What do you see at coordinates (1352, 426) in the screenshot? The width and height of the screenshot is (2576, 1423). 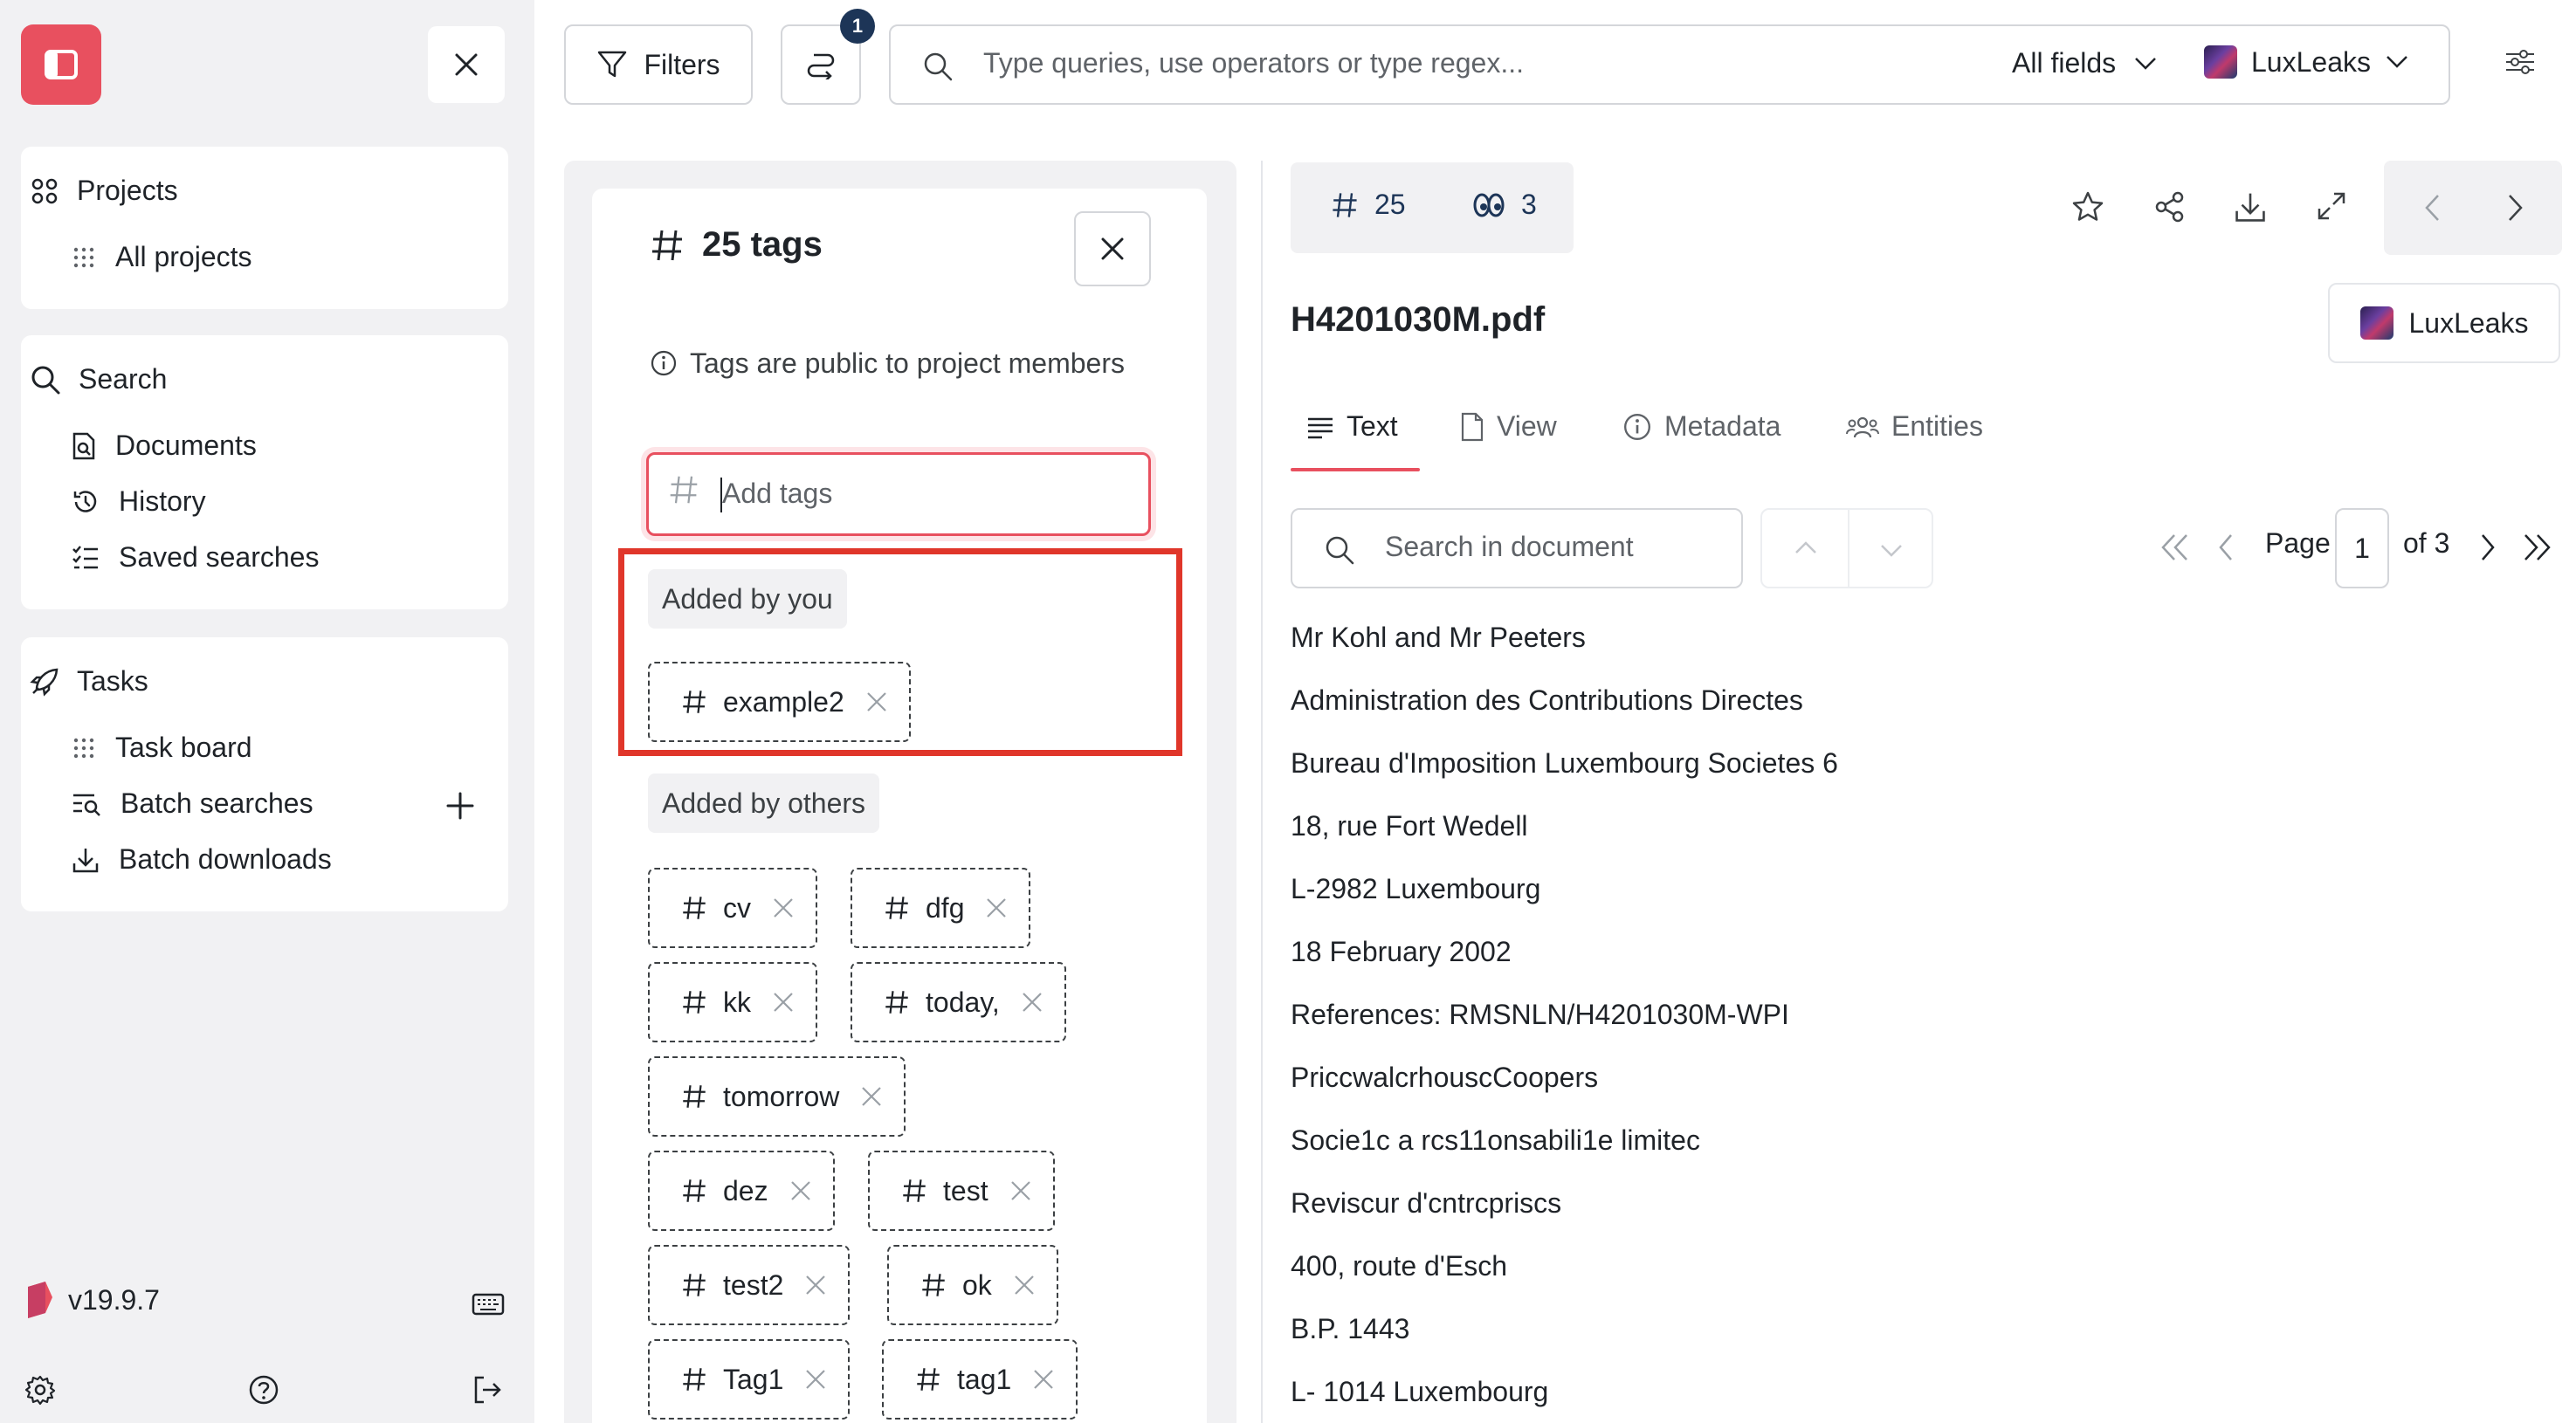 I see `tab-text: Text` at bounding box center [1352, 426].